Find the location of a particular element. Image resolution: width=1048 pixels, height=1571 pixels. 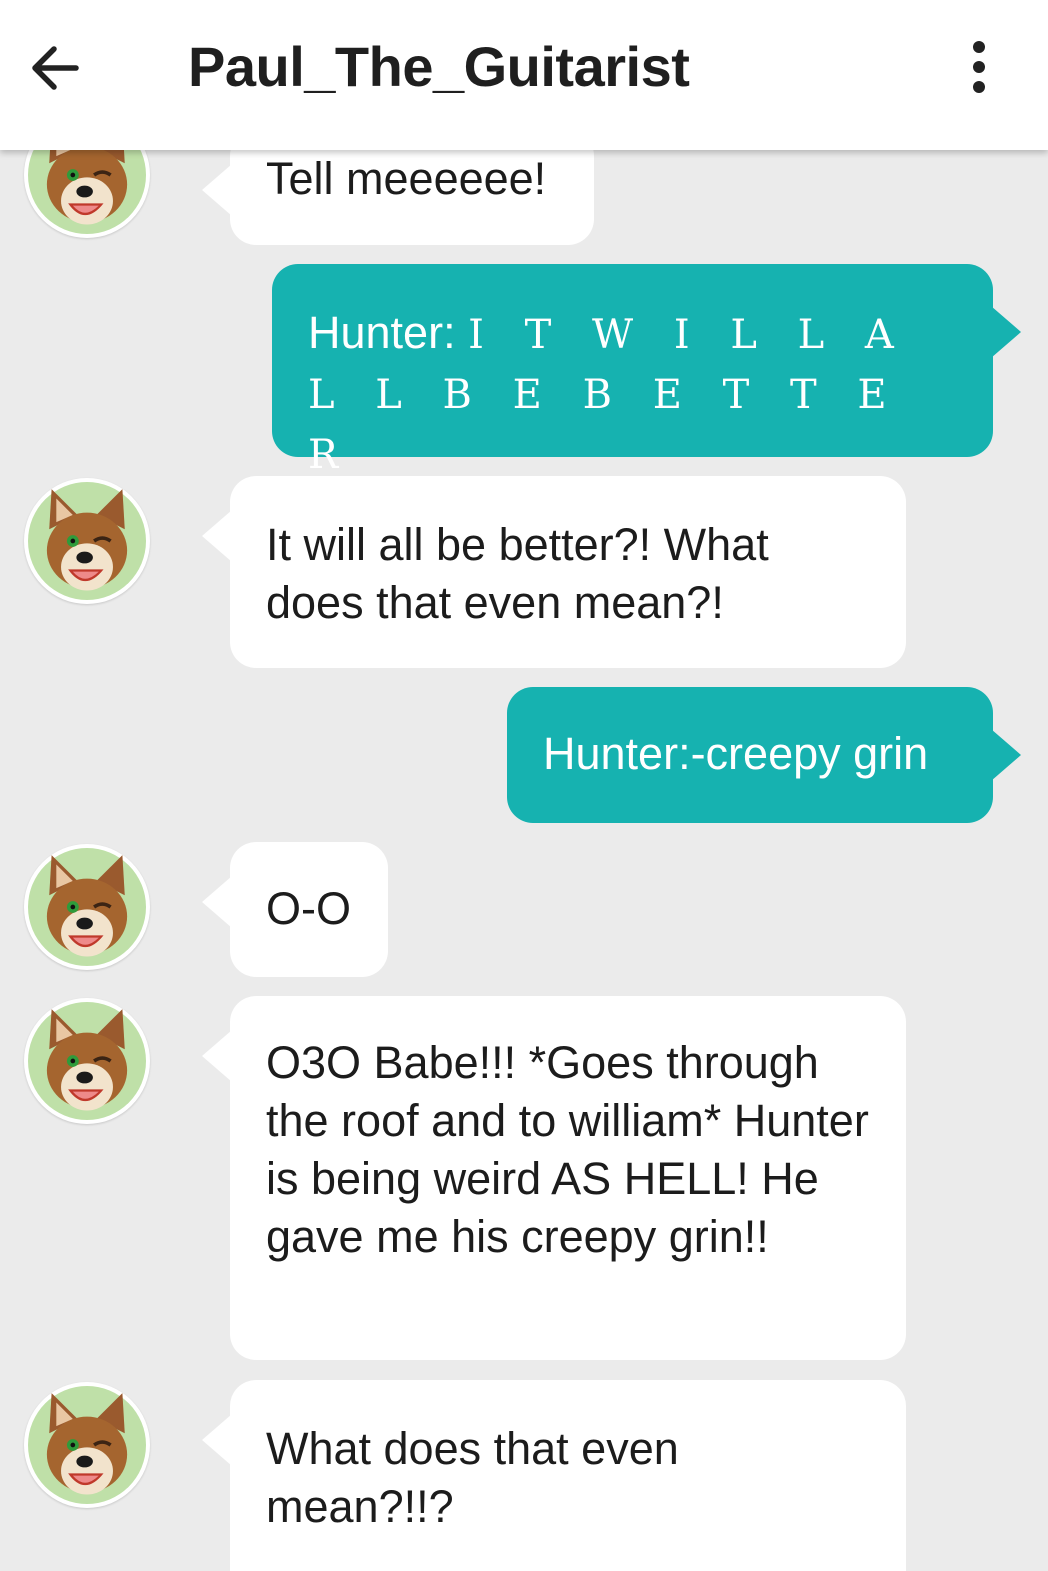

arrow-left-icon is located at coordinates (55, 68).